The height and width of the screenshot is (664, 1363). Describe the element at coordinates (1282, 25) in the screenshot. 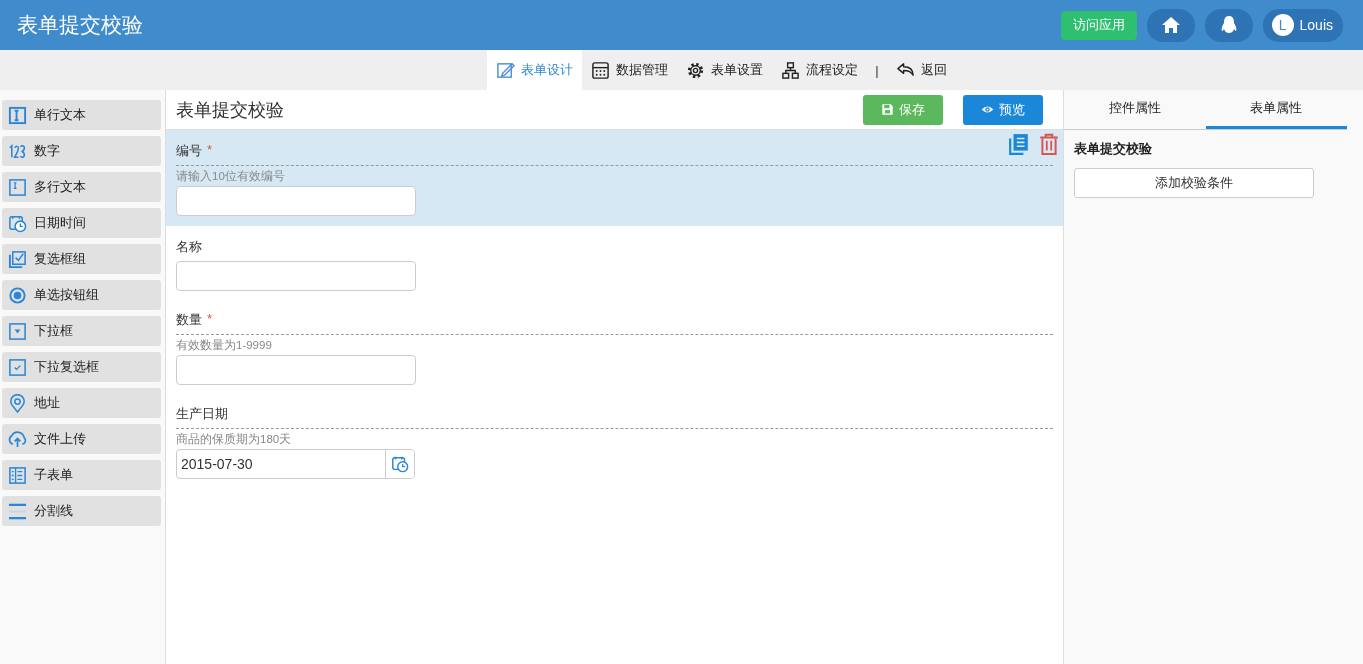

I see `avatar: L` at that location.